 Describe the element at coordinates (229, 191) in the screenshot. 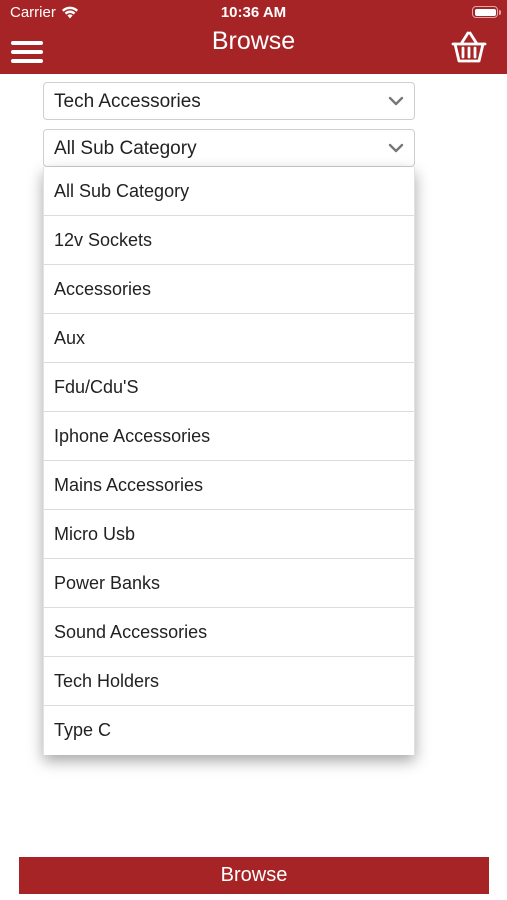

I see `dropdown-option: All Sub Category` at that location.